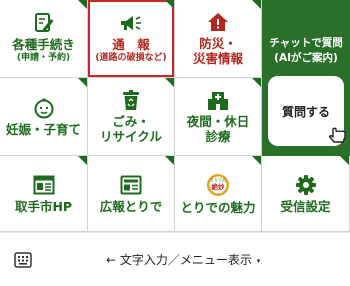  I want to click on chat-title-line1: チャットで質問, so click(306, 43).